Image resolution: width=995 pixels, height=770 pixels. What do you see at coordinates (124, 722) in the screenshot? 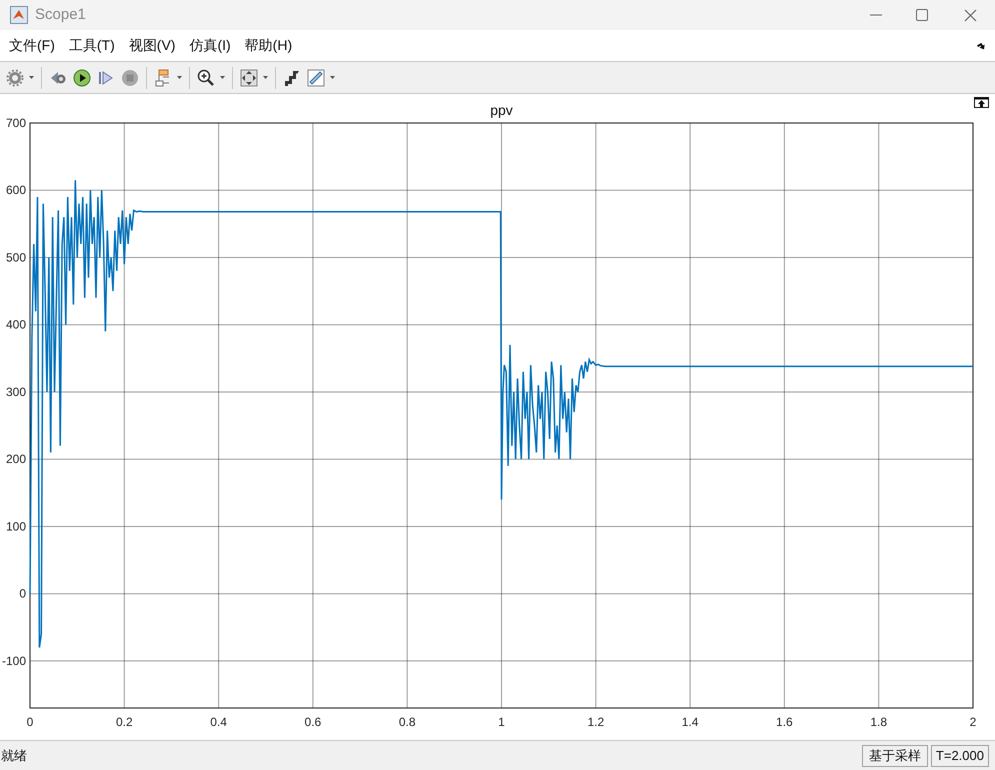
I see `x-tick-label: 0.2` at bounding box center [124, 722].